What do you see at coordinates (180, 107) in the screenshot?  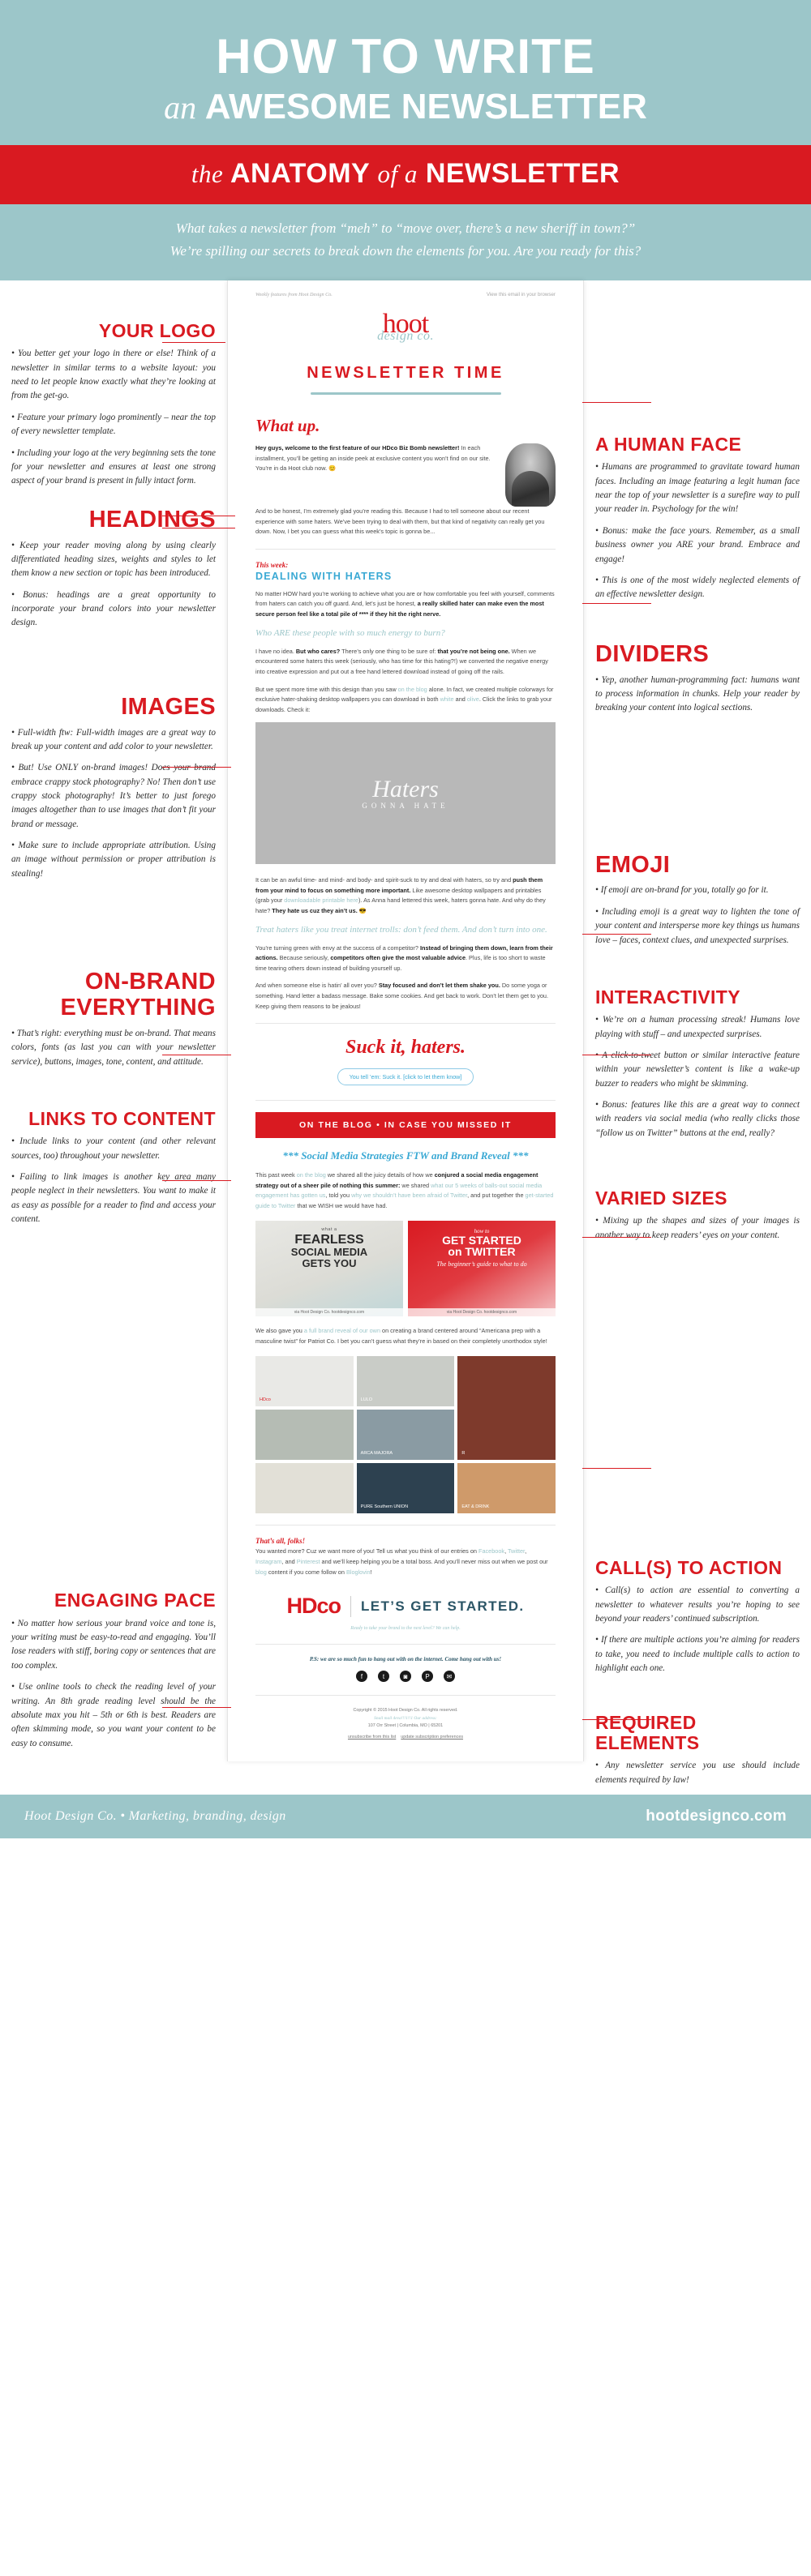 I see `subtitle-an: an` at bounding box center [180, 107].